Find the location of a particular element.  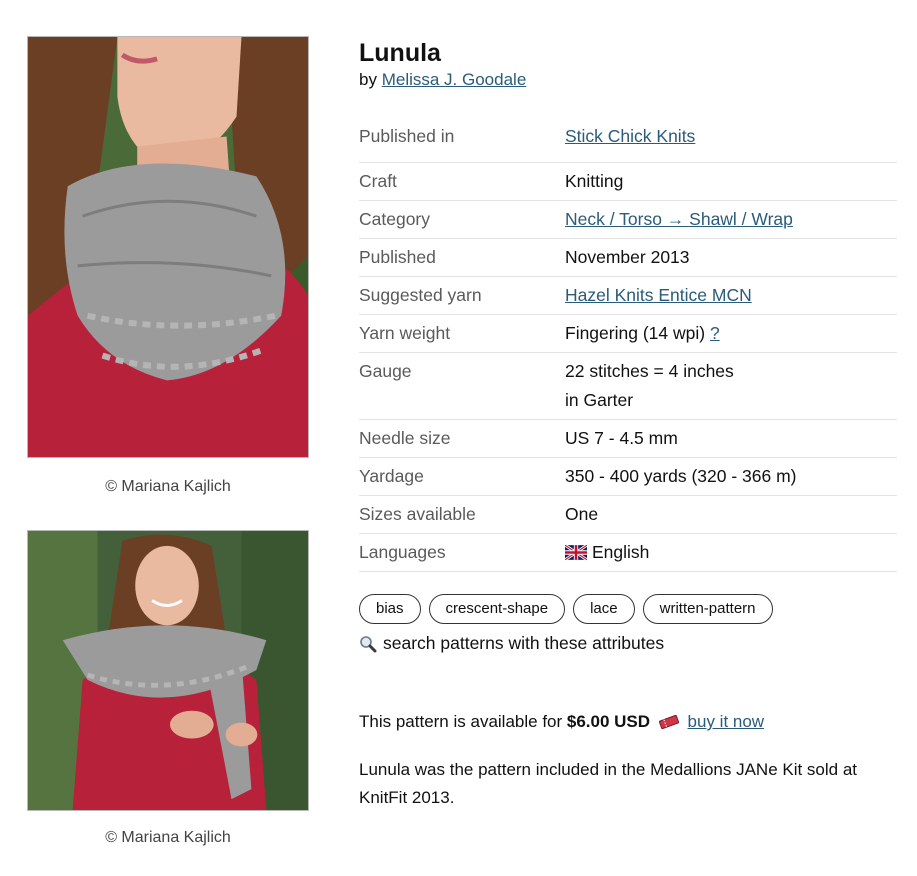

category-link: Neck / Torso → Shawl / Wrap is located at coordinates (679, 219).